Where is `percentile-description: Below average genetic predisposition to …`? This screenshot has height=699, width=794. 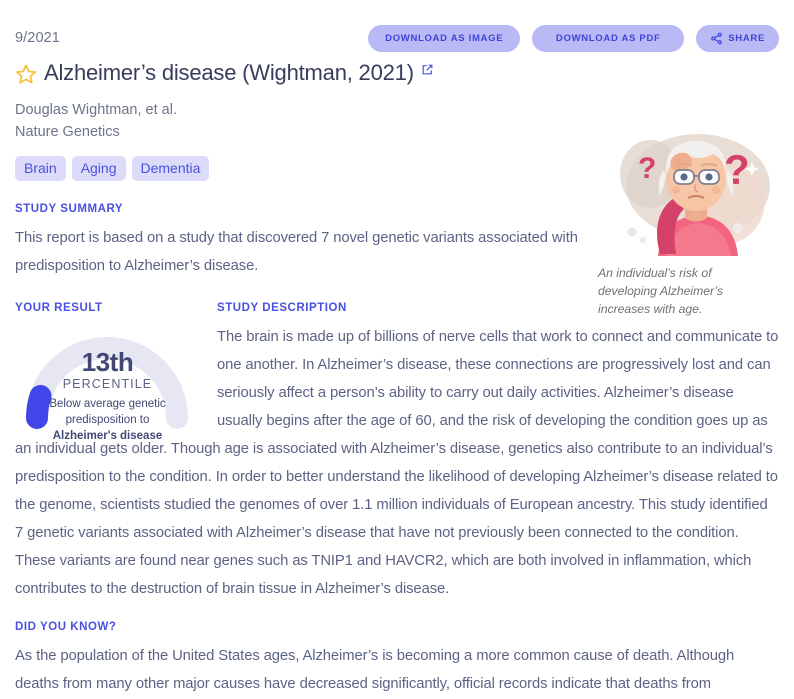 percentile-description: Below average genetic predisposition to … is located at coordinates (107, 420).